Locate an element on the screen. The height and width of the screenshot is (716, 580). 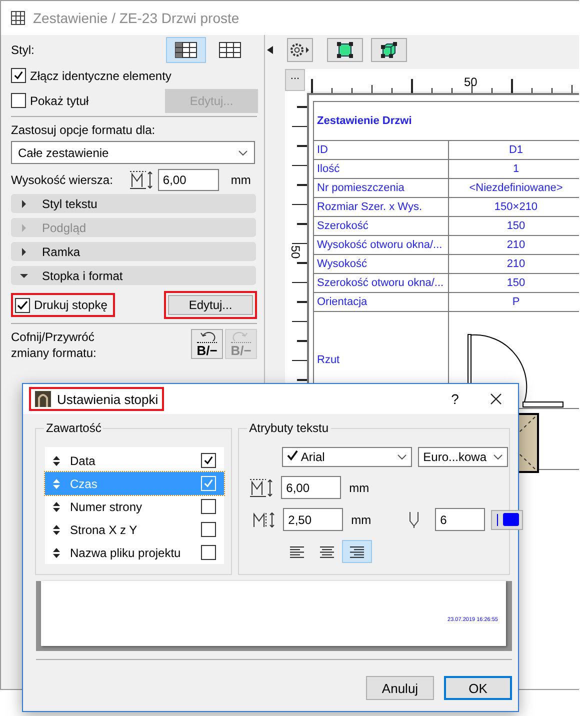
table-cell: Orientacja is located at coordinates (381, 302).